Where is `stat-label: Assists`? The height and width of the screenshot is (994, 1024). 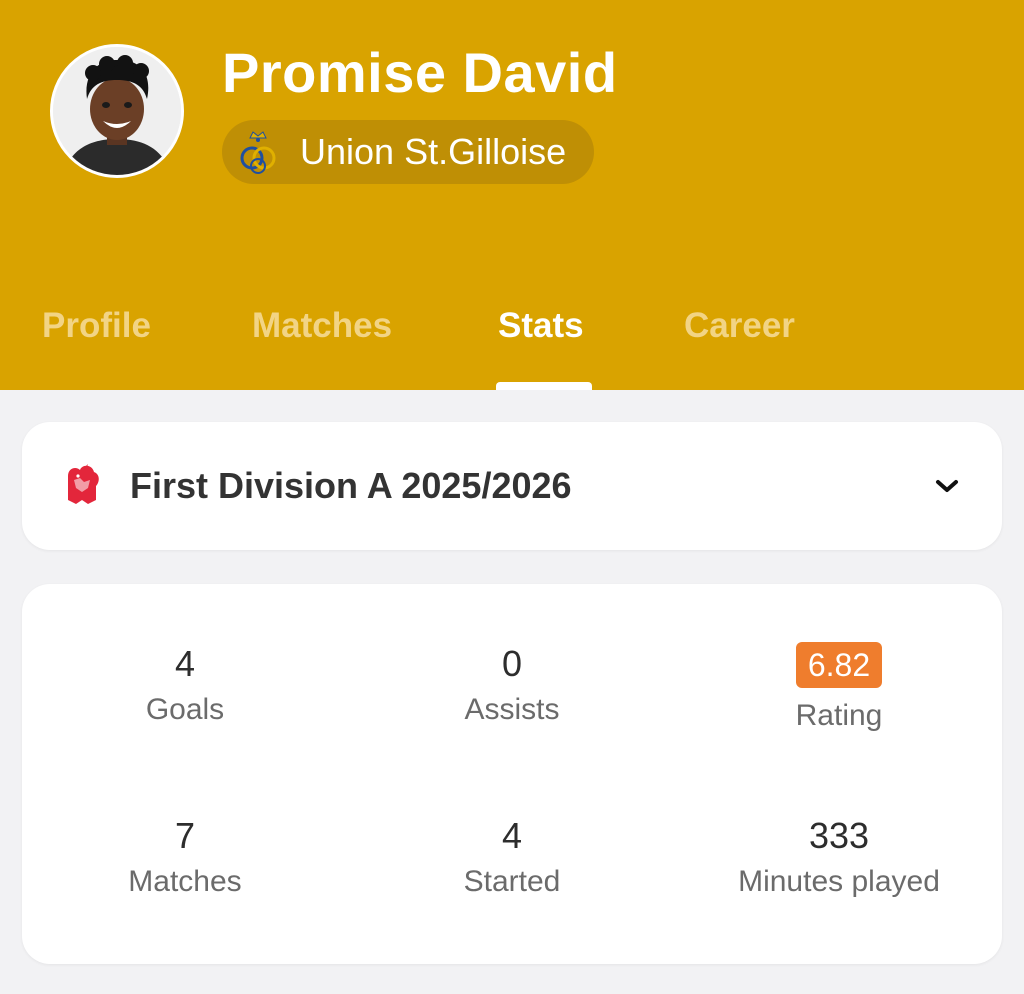 stat-label: Assists is located at coordinates (512, 709).